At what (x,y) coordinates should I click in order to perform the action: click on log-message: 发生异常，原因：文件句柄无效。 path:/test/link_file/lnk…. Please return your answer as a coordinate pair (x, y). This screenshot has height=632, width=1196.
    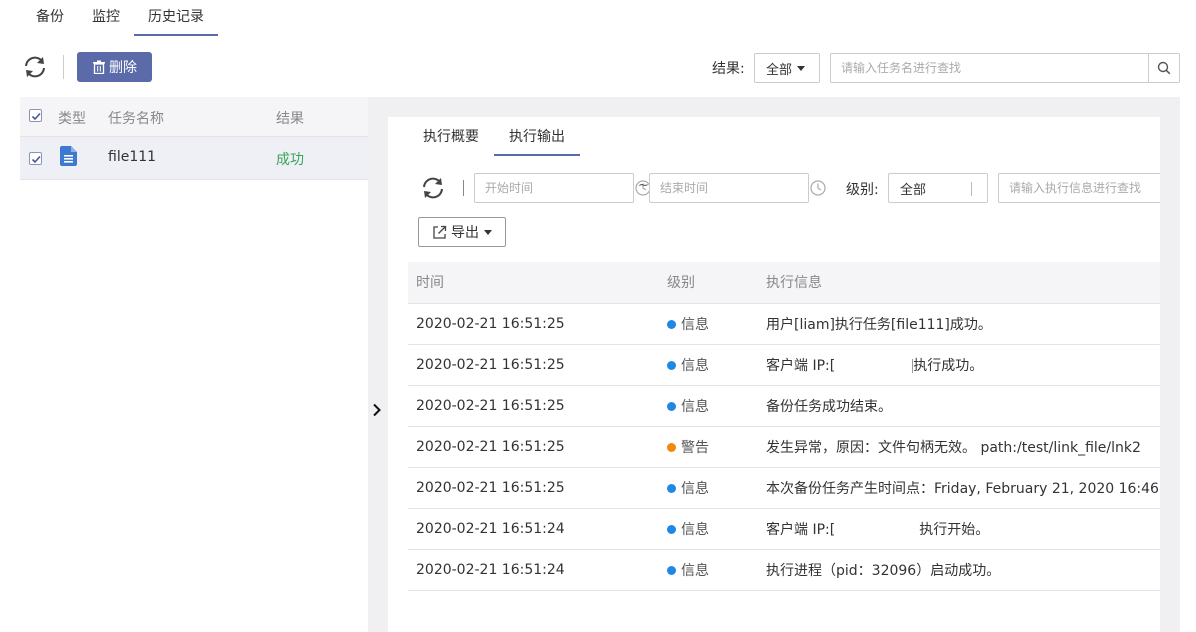
    Looking at the image, I should click on (959, 447).